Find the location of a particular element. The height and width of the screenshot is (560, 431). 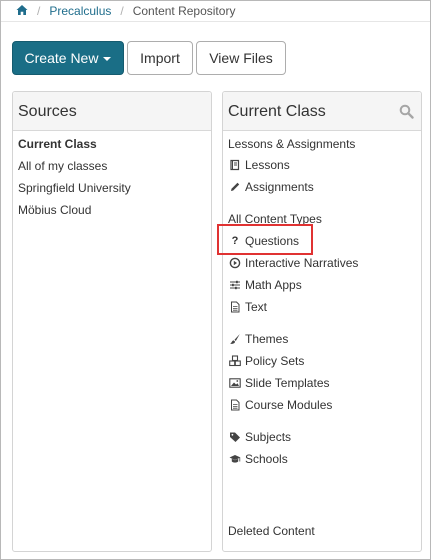

class-item-label: Course Modules is located at coordinates (289, 405).